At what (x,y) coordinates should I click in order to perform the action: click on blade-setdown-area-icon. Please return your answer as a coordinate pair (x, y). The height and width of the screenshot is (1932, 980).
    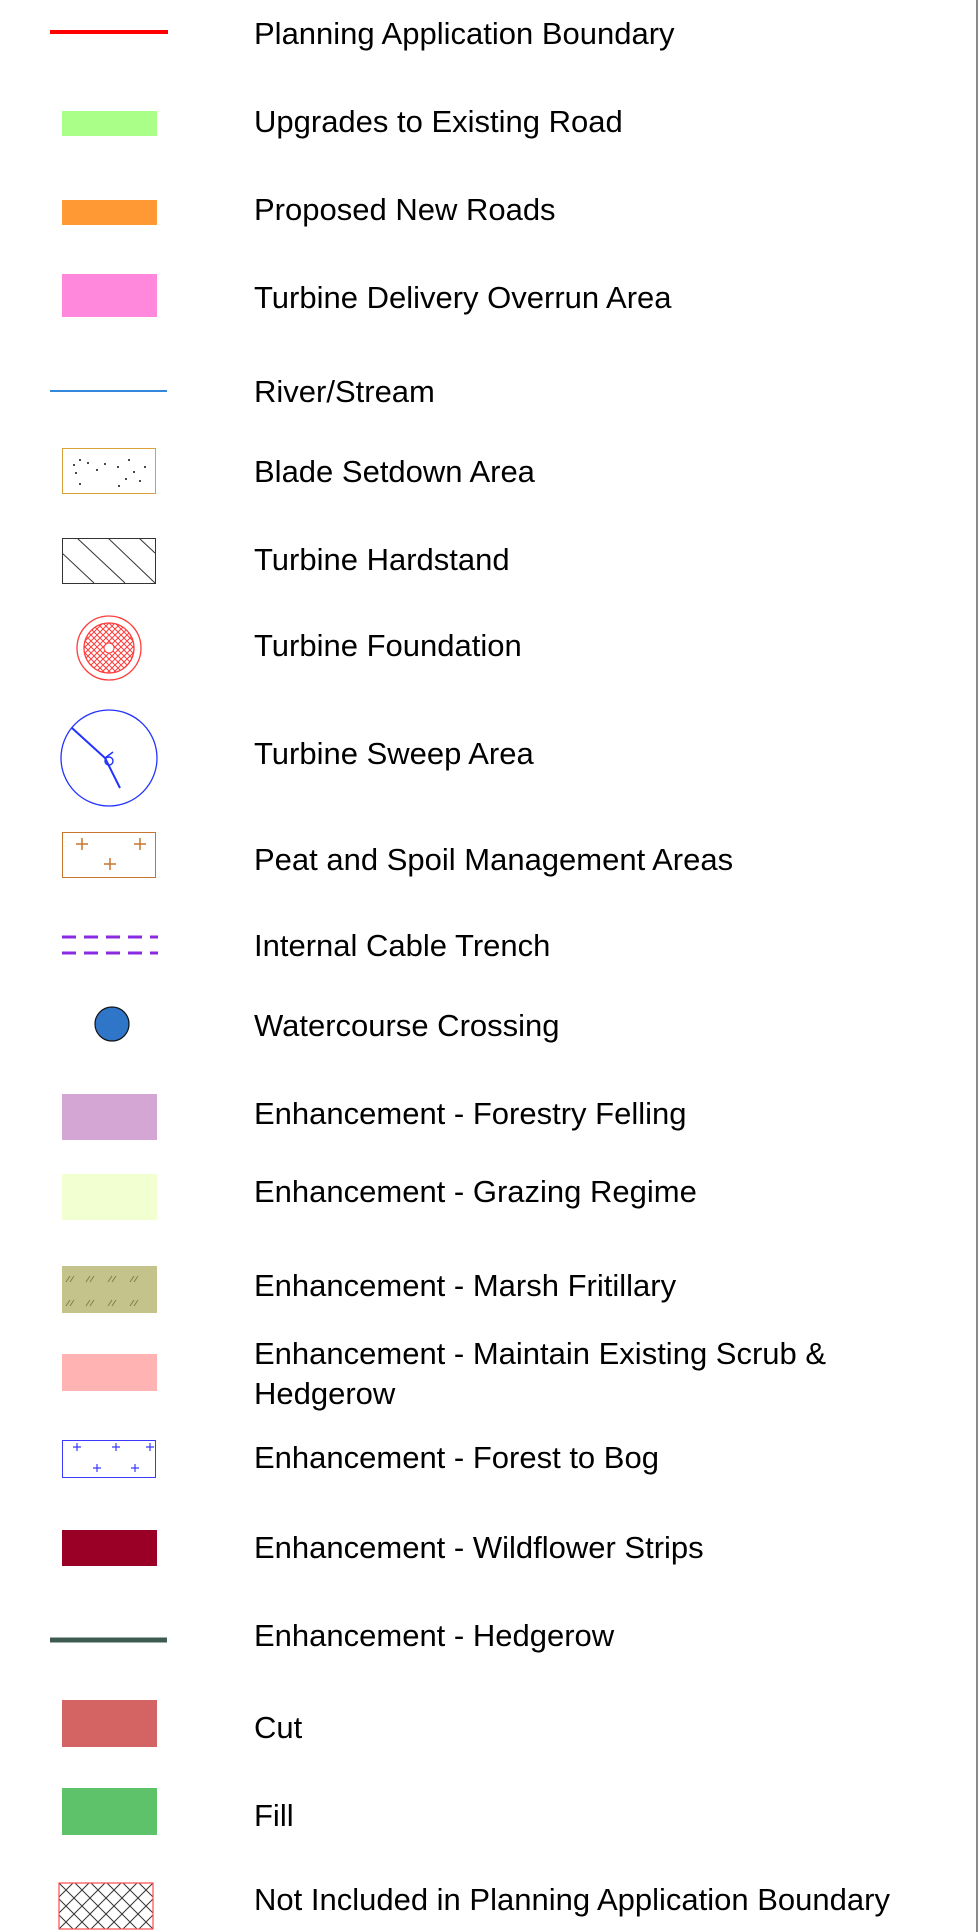
    Looking at the image, I should click on (122, 472).